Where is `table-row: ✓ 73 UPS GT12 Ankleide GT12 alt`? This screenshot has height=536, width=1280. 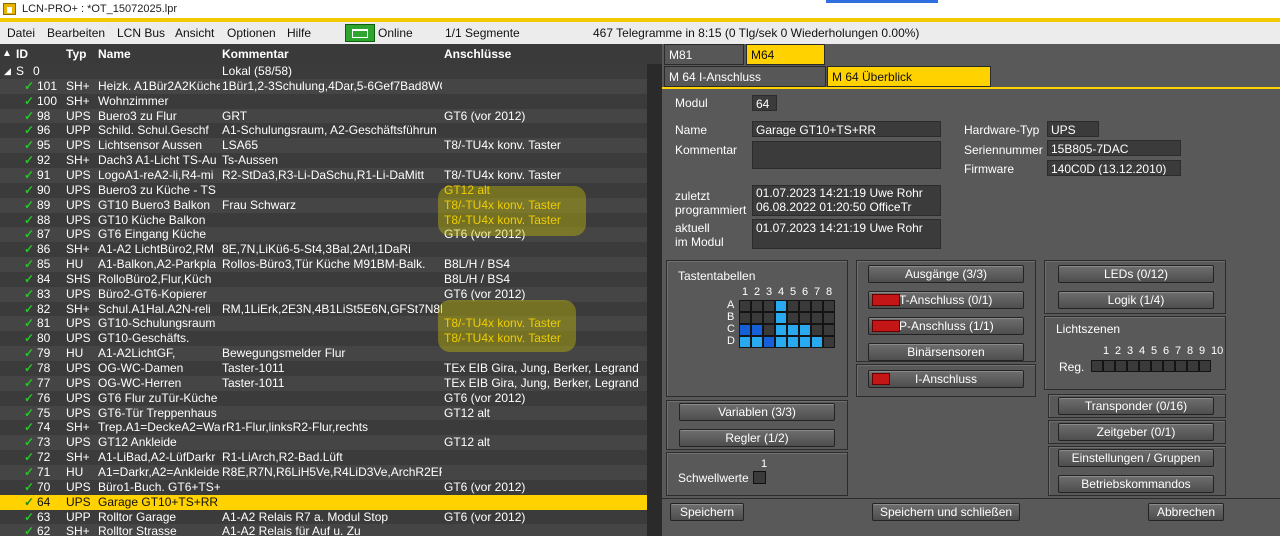 table-row: ✓ 73 UPS GT12 Ankleide GT12 alt is located at coordinates (323, 443).